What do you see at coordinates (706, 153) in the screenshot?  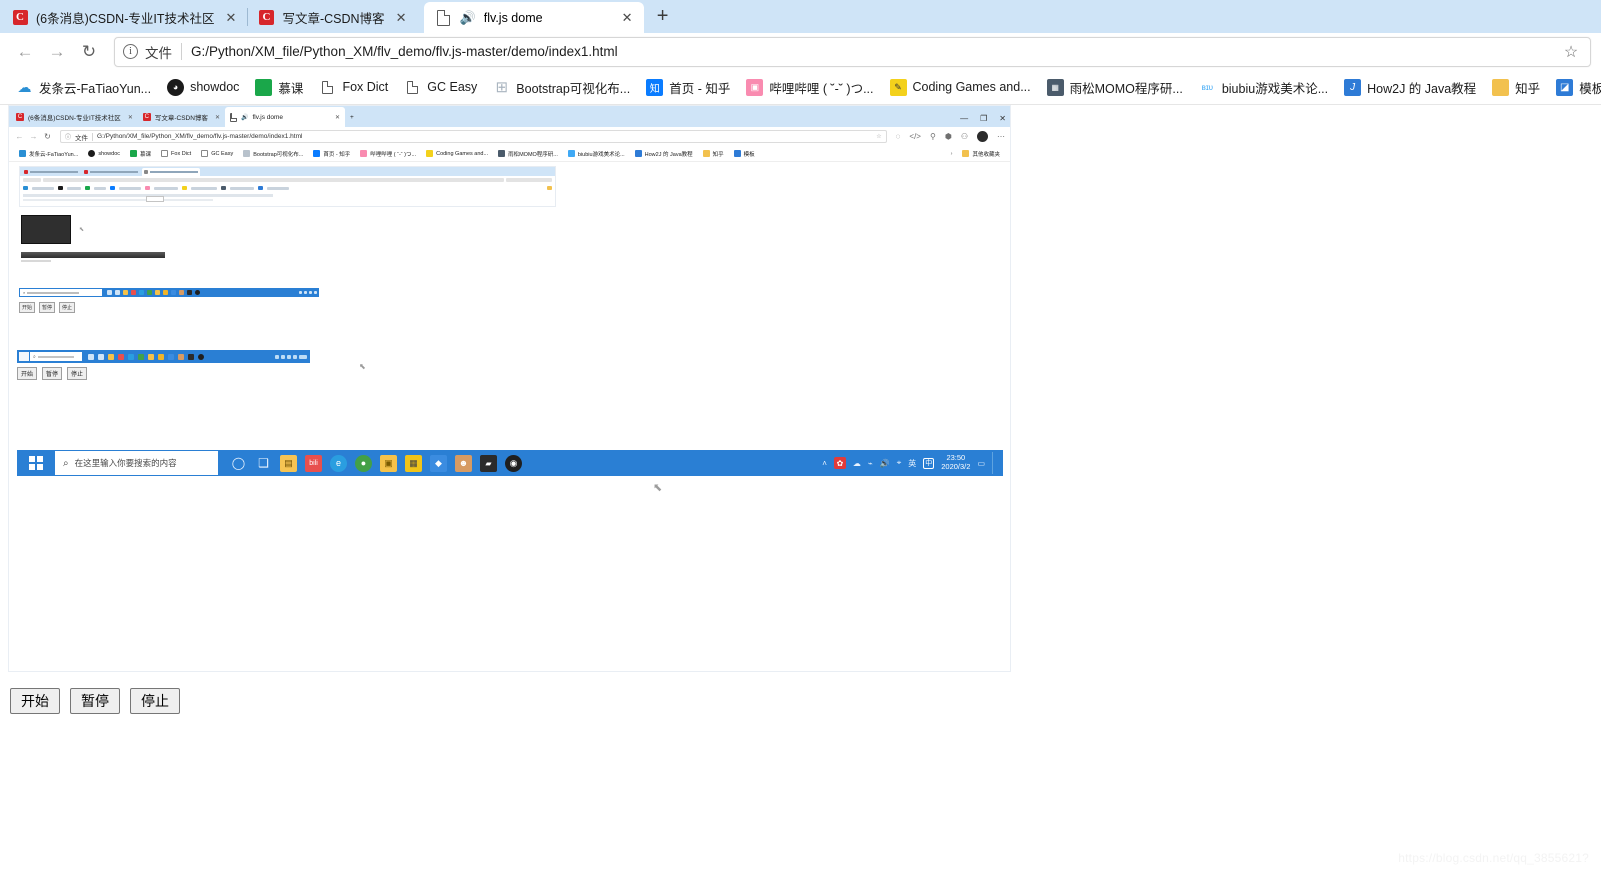 I see `folder-icon` at bounding box center [706, 153].